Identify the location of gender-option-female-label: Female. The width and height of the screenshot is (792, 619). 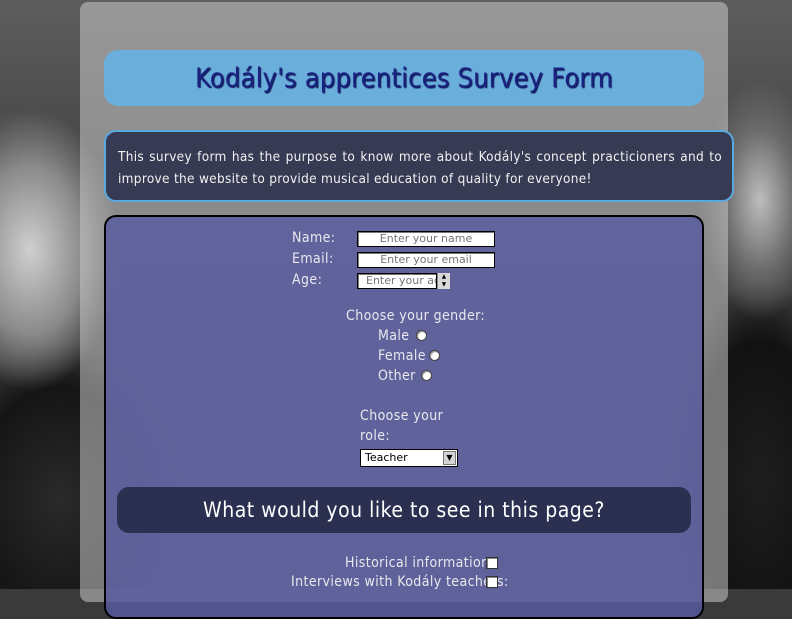
(402, 356).